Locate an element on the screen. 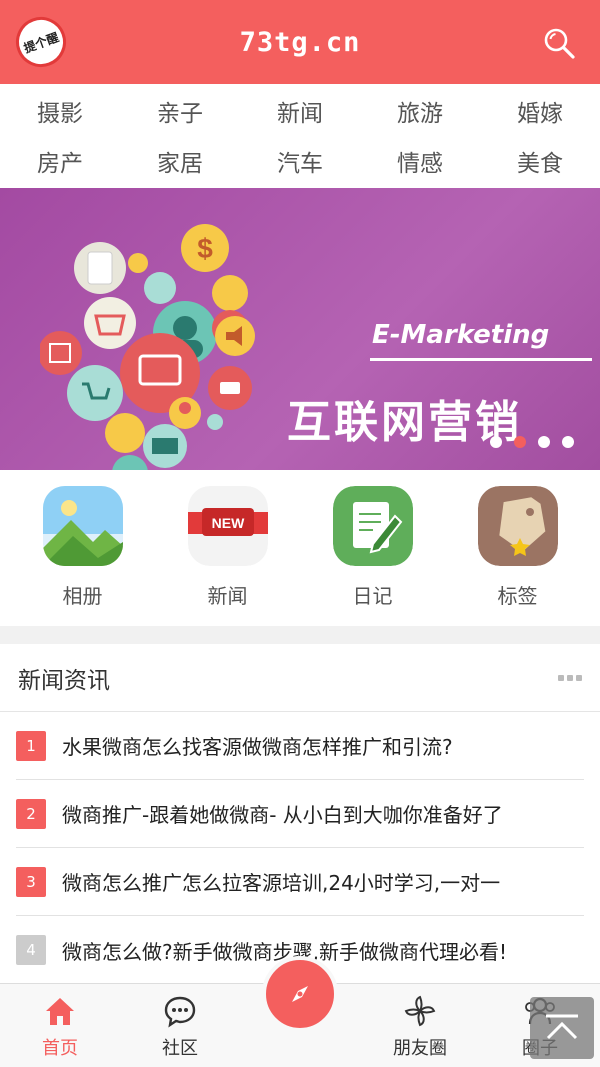  app-header: 提个醒 73tg.cn is located at coordinates (300, 42).